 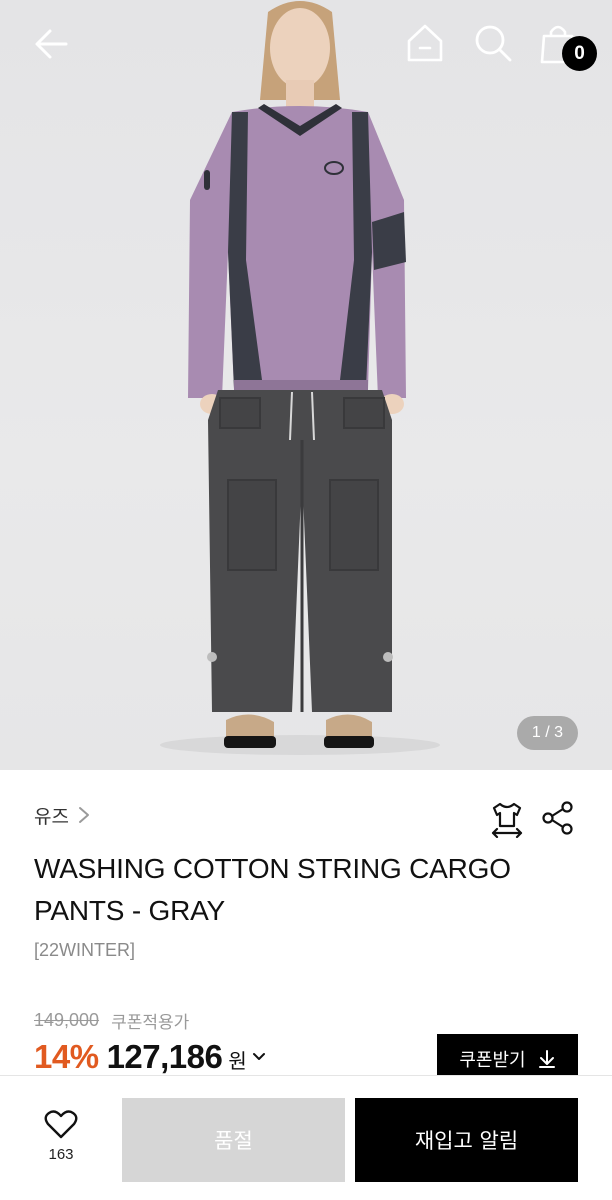 I want to click on like-count: 163, so click(x=61, y=1154).